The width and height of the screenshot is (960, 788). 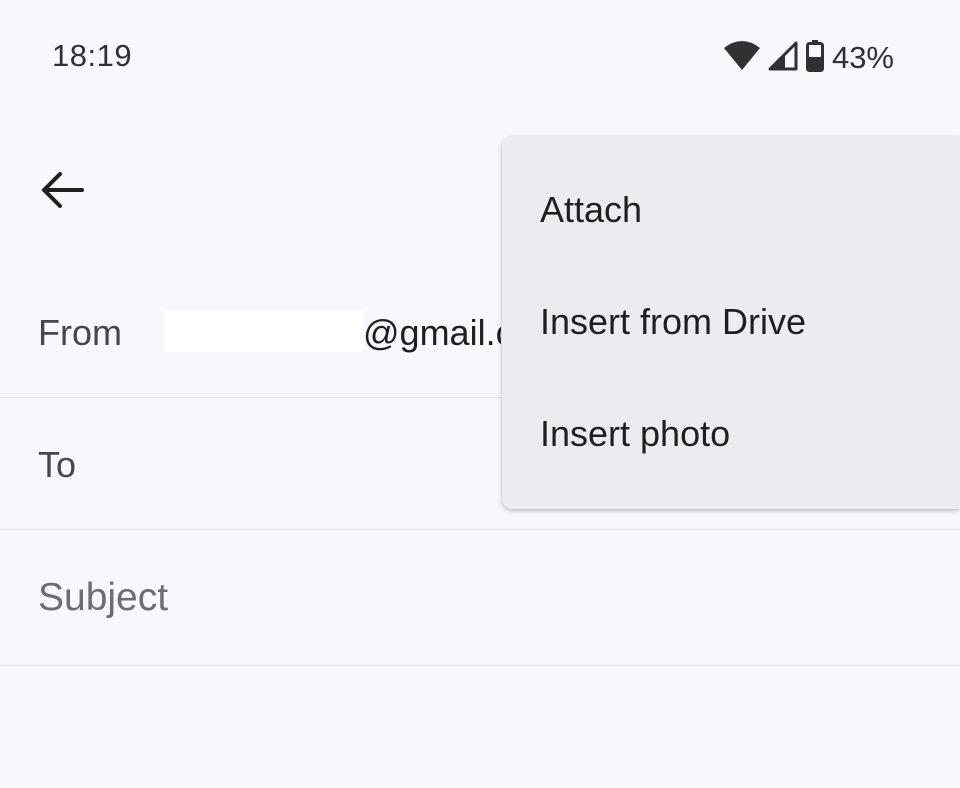 What do you see at coordinates (741, 58) in the screenshot?
I see `wifi-icon` at bounding box center [741, 58].